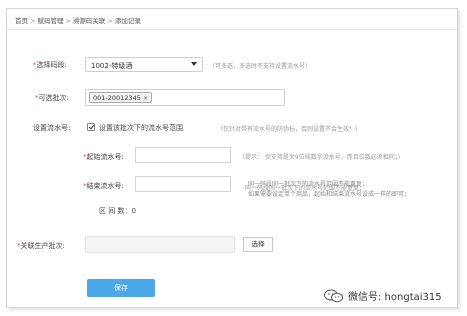  What do you see at coordinates (185, 97) in the screenshot?
I see `batch-multiselect: 001-20012345 ×` at bounding box center [185, 97].